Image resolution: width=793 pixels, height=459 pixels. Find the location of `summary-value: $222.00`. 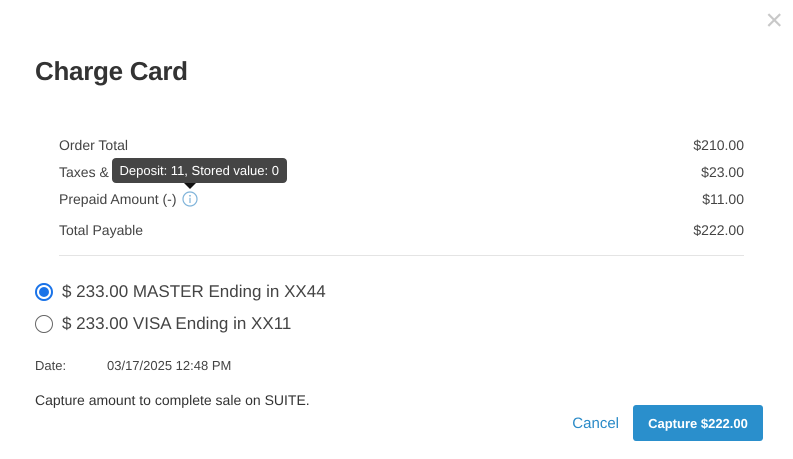

summary-value: $222.00 is located at coordinates (718, 230).